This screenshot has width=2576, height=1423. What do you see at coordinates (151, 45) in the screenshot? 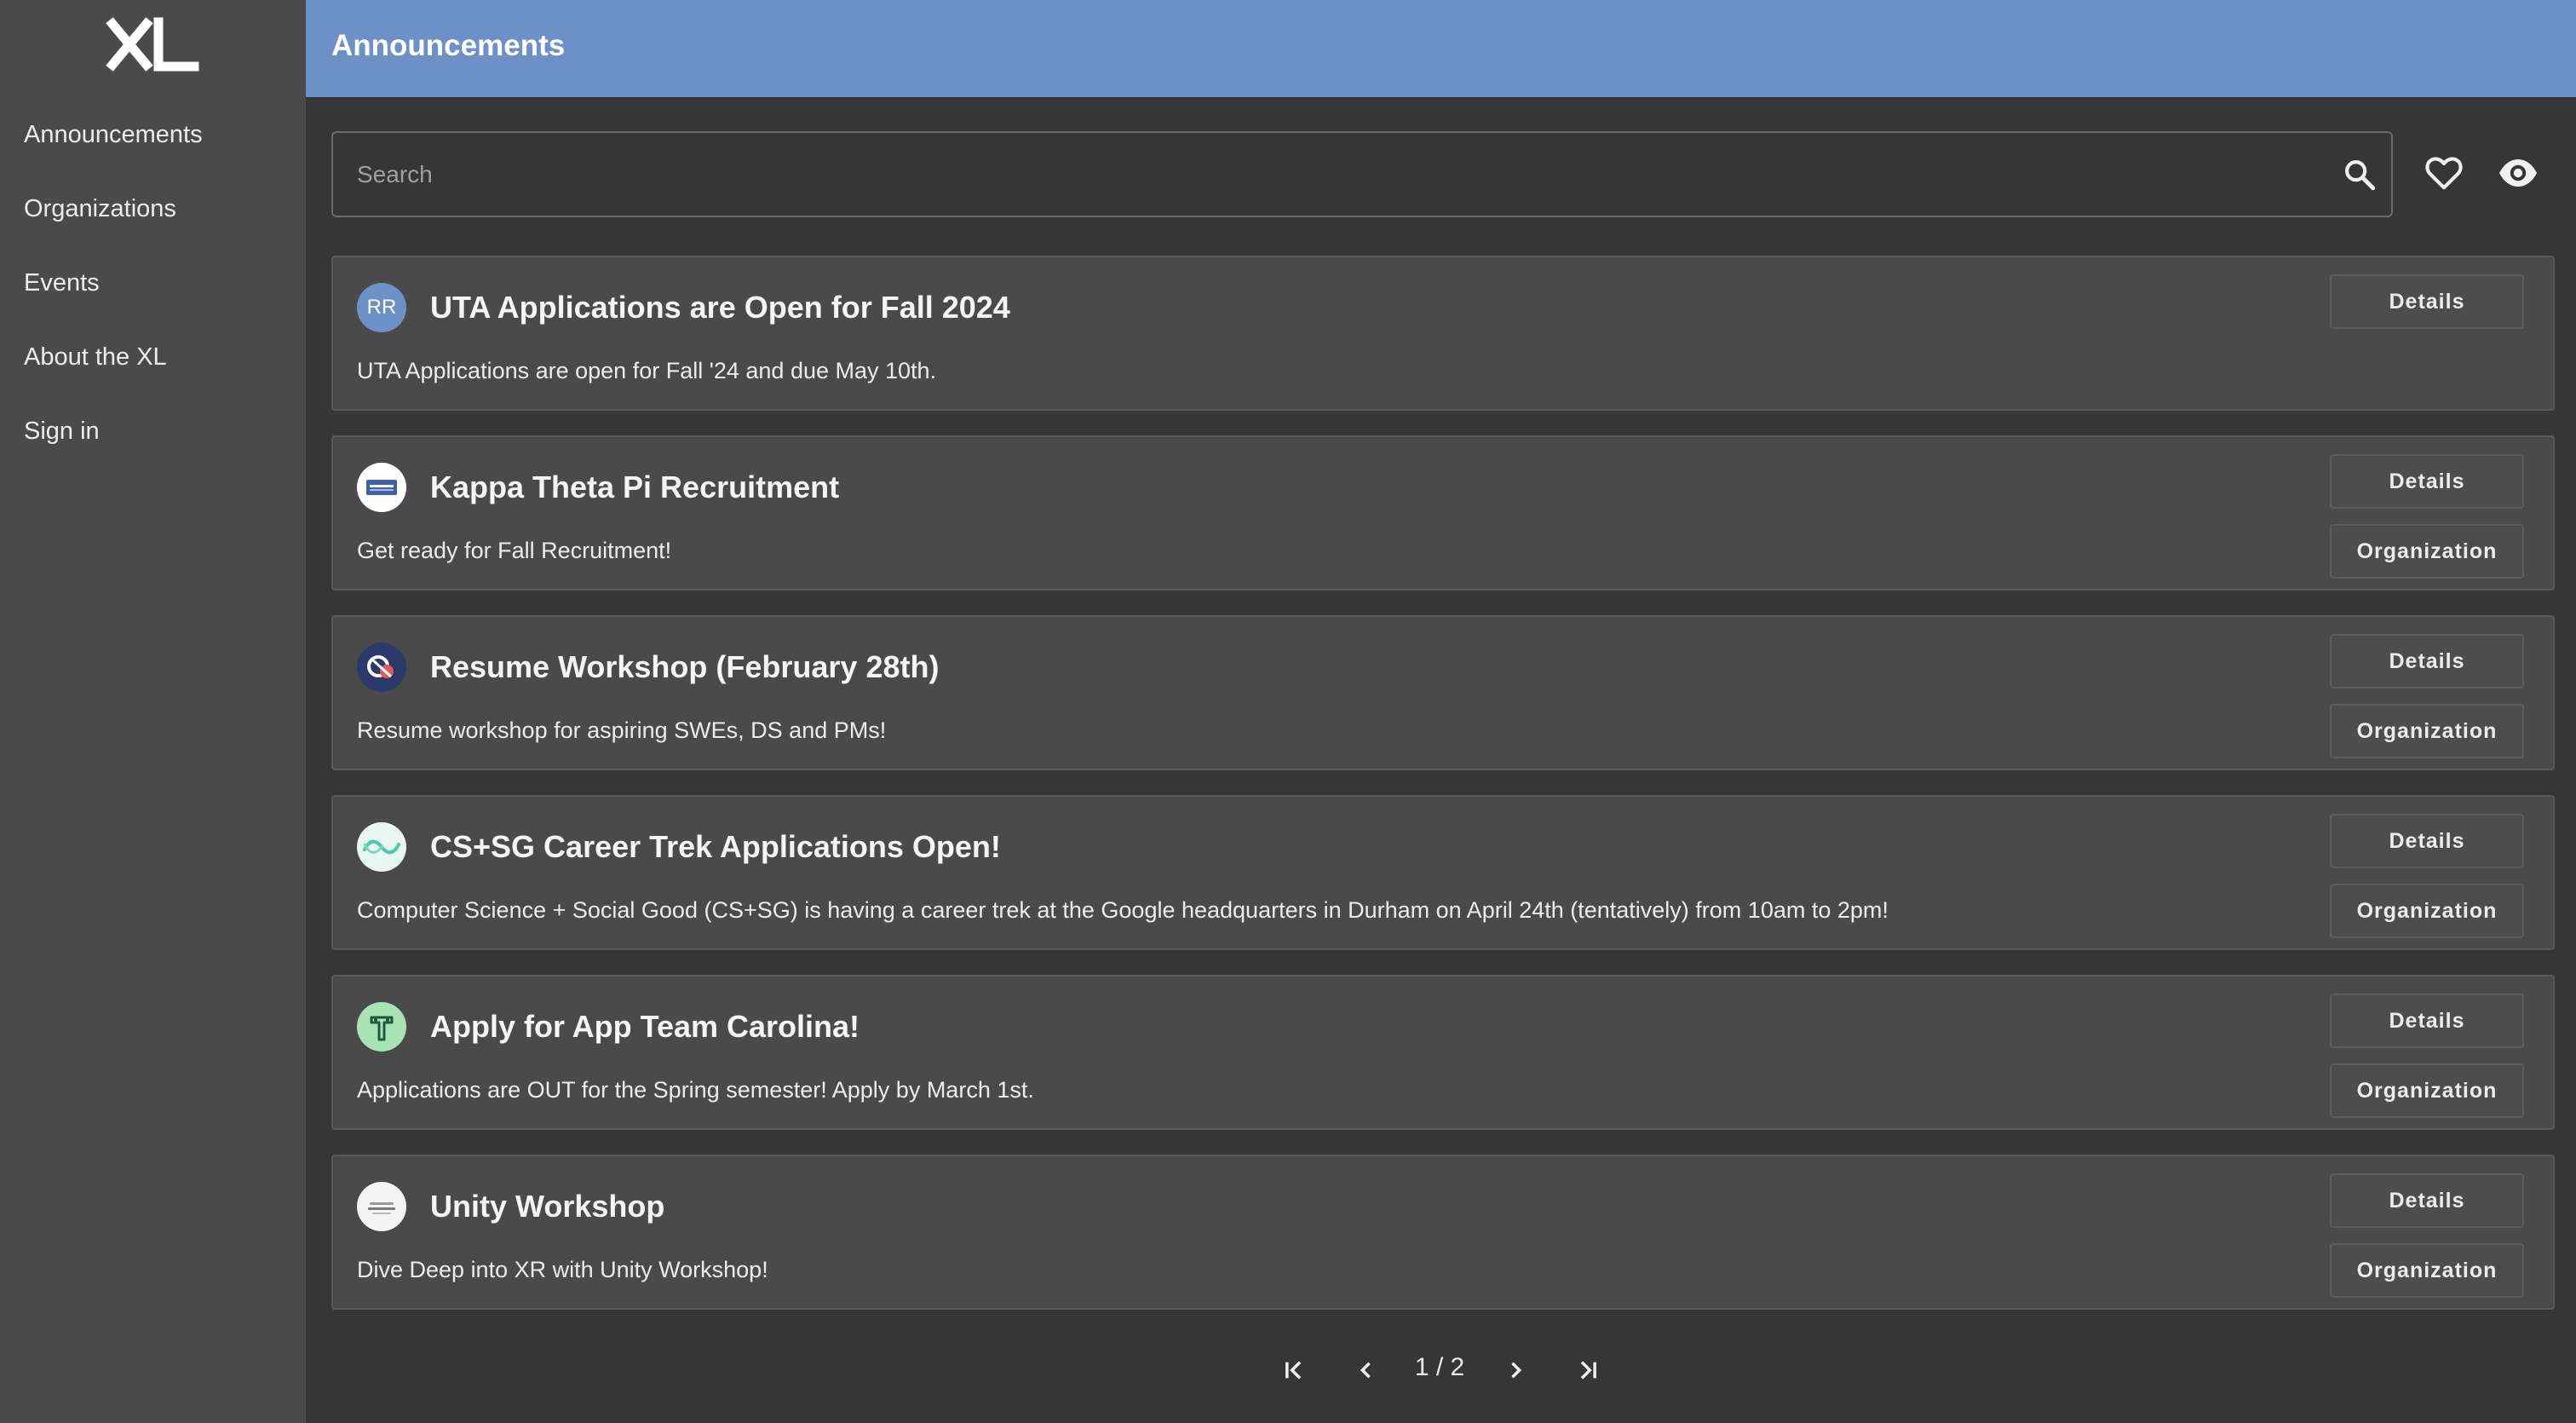
I see `xl-logo` at bounding box center [151, 45].